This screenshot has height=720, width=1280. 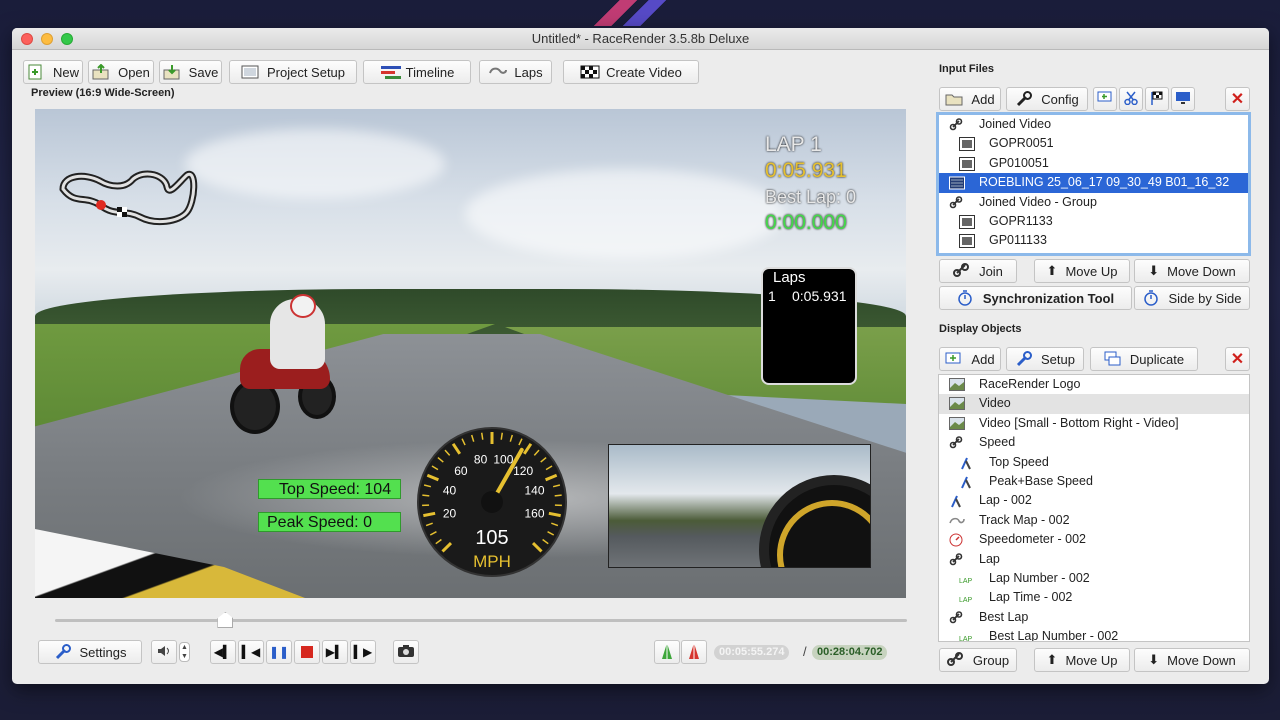 I want to click on display-add-button: Add, so click(x=970, y=359).